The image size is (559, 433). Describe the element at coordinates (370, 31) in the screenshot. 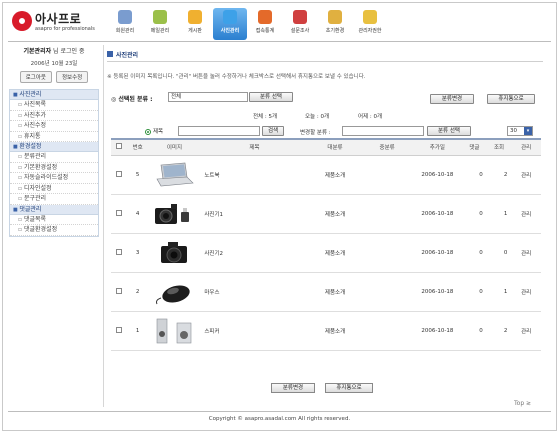

I see `nav-label: 관리자권한` at that location.